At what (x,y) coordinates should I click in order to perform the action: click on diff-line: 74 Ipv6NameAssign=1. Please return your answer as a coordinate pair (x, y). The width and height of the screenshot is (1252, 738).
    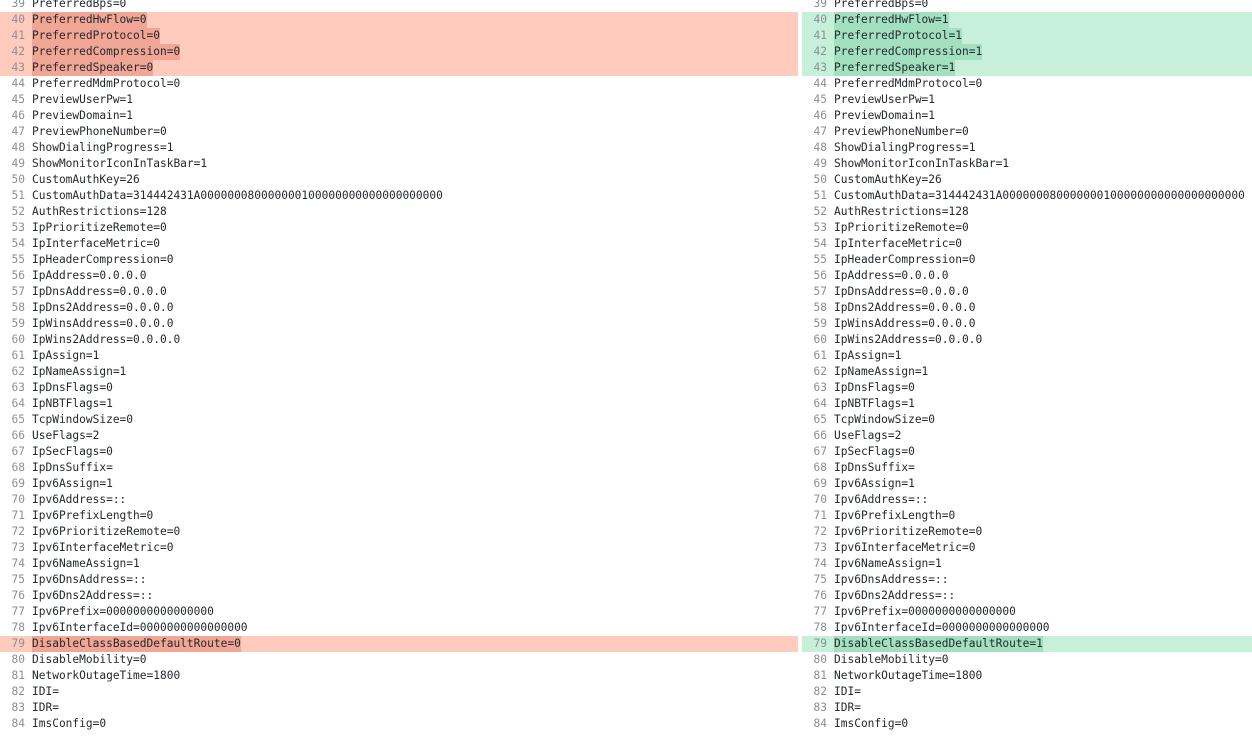
    Looking at the image, I should click on (1027, 564).